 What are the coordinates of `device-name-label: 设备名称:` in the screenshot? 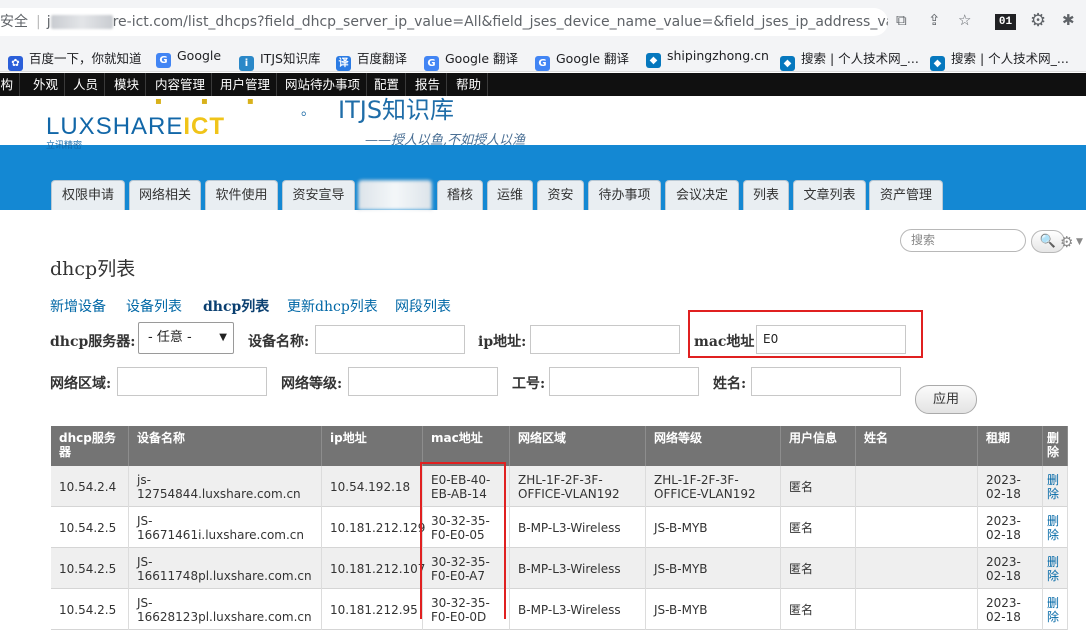 It's located at (279, 342).